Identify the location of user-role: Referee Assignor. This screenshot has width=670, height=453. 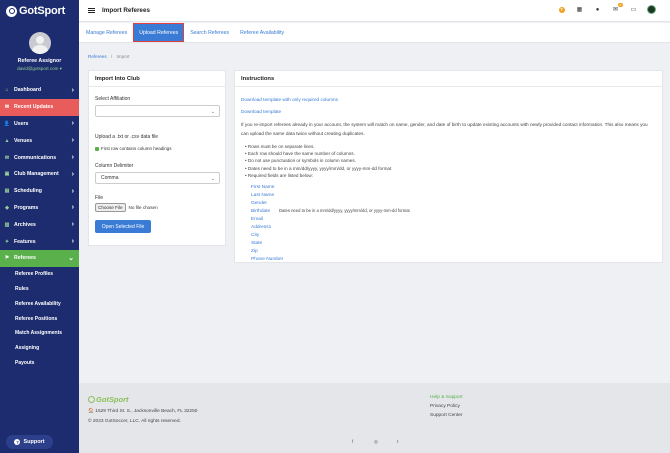
(39, 61).